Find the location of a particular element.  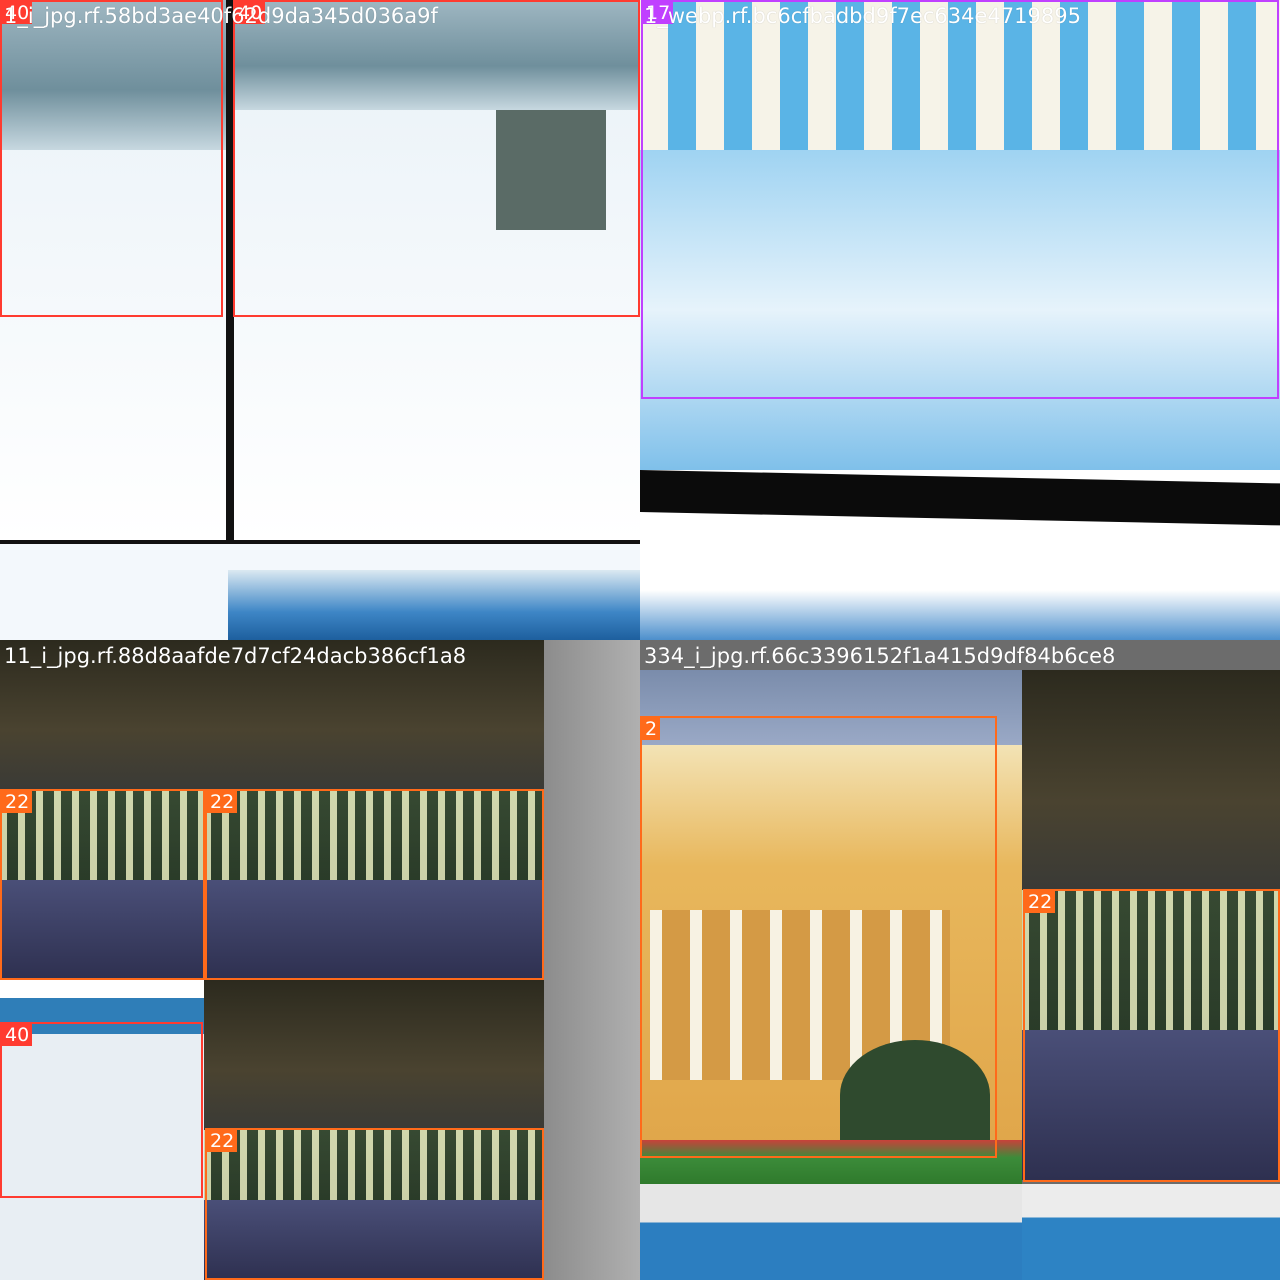

bounding-box-label: 2 is located at coordinates (651, 729).